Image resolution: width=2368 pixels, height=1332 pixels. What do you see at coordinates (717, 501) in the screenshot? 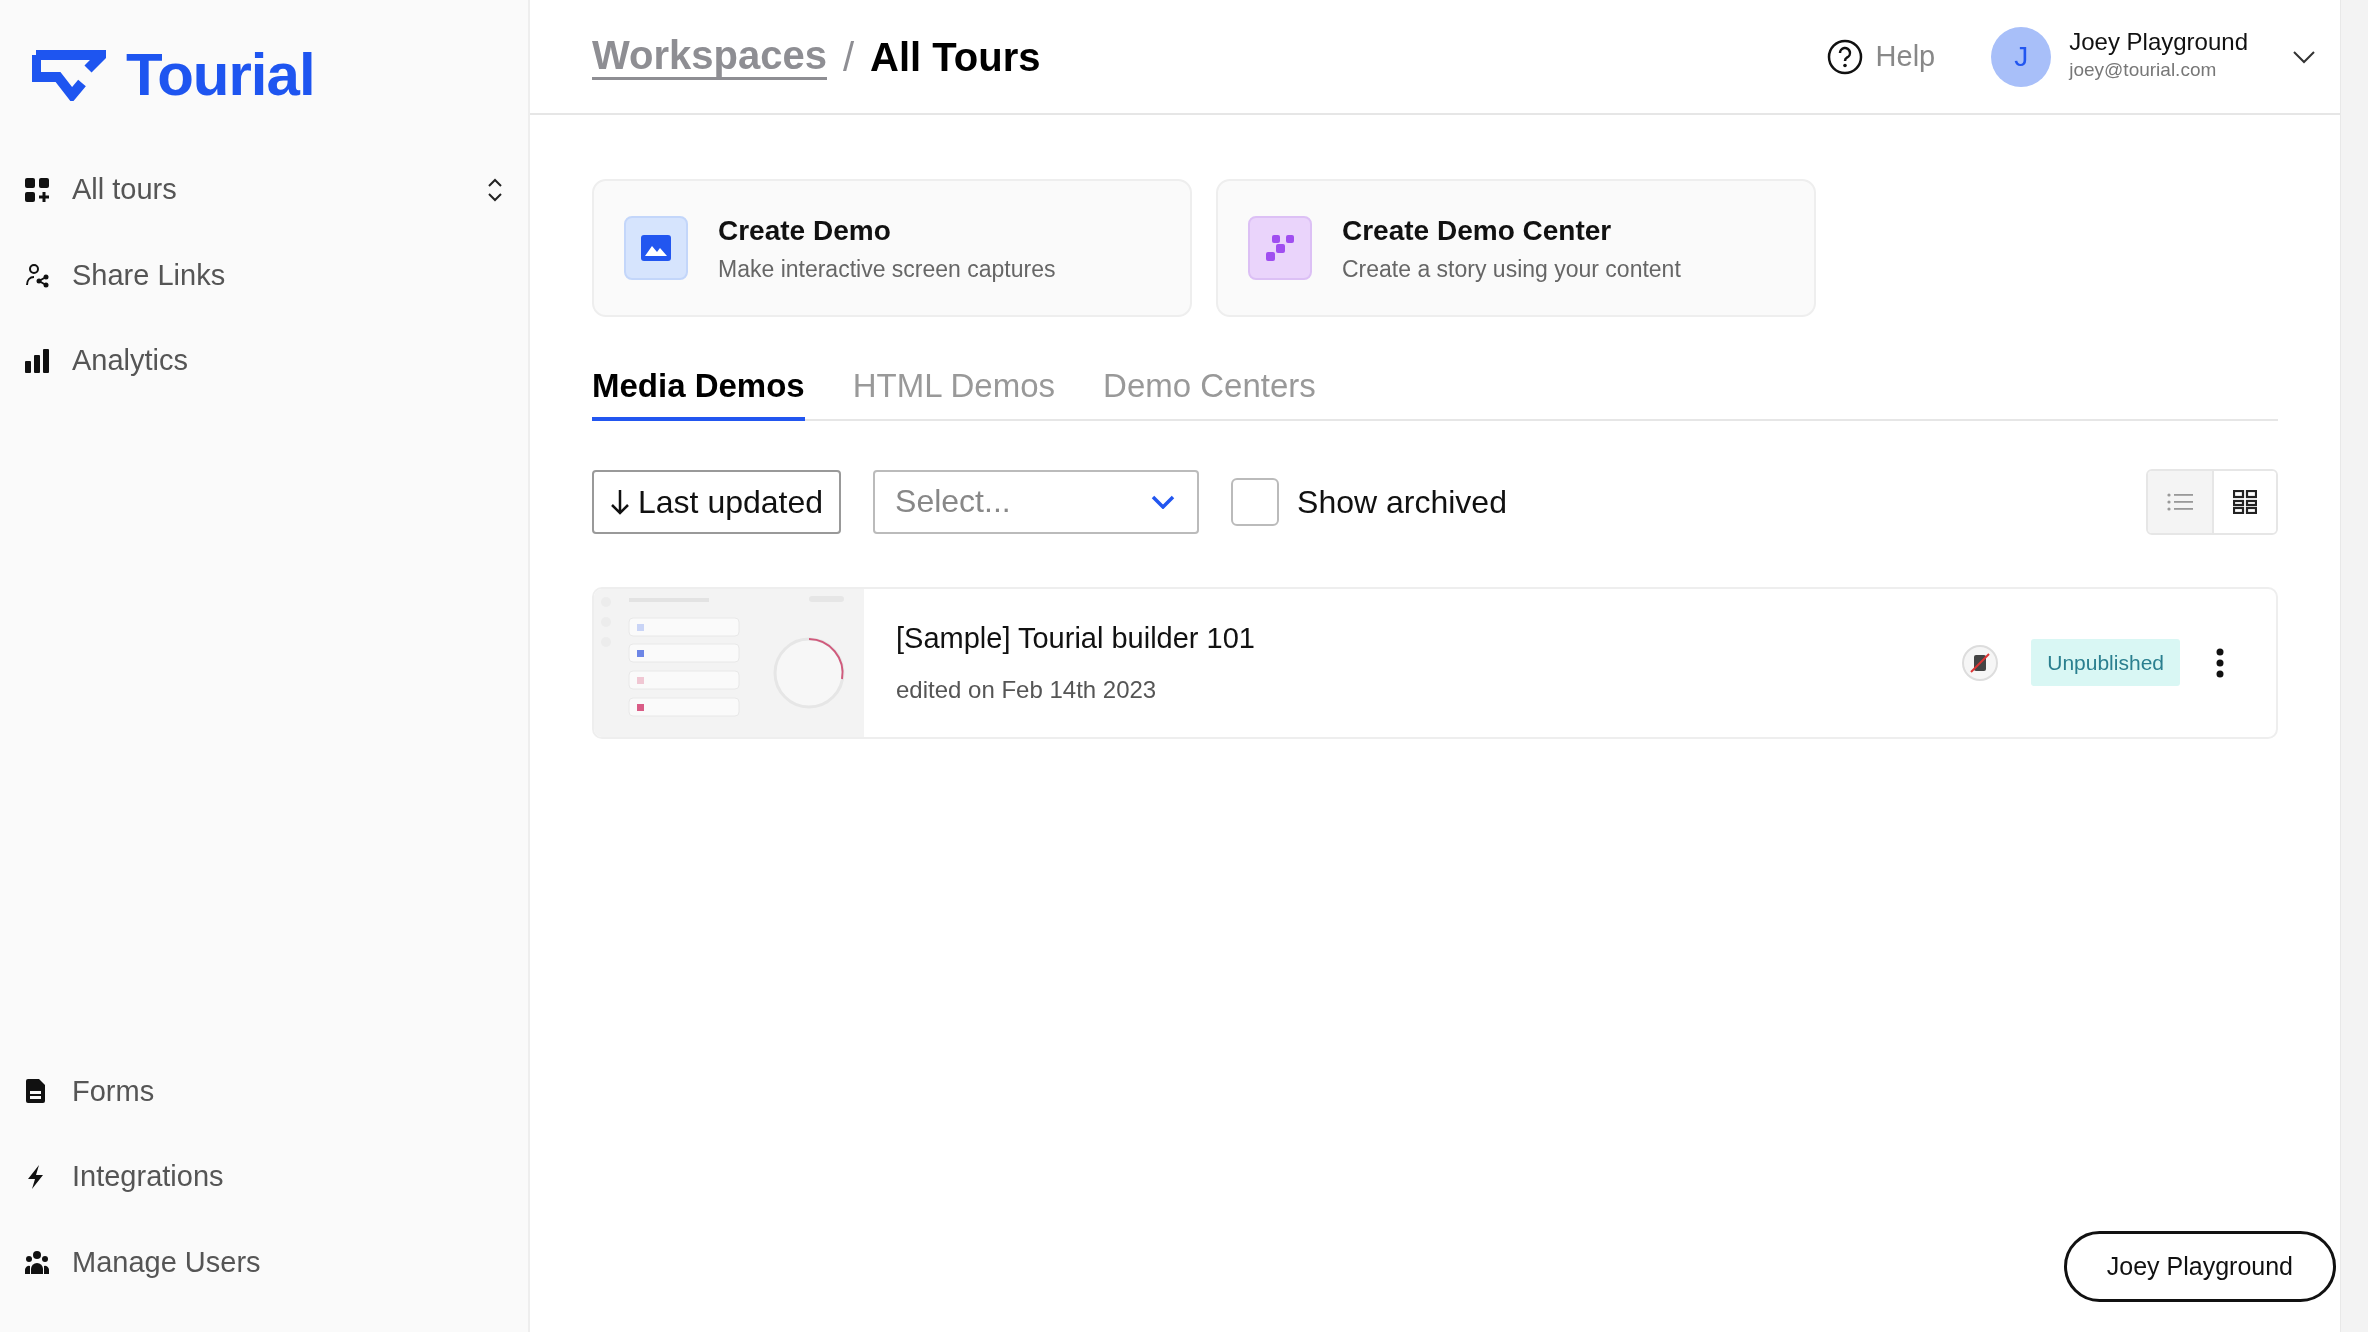
I see `sort-button: Last updated` at bounding box center [717, 501].